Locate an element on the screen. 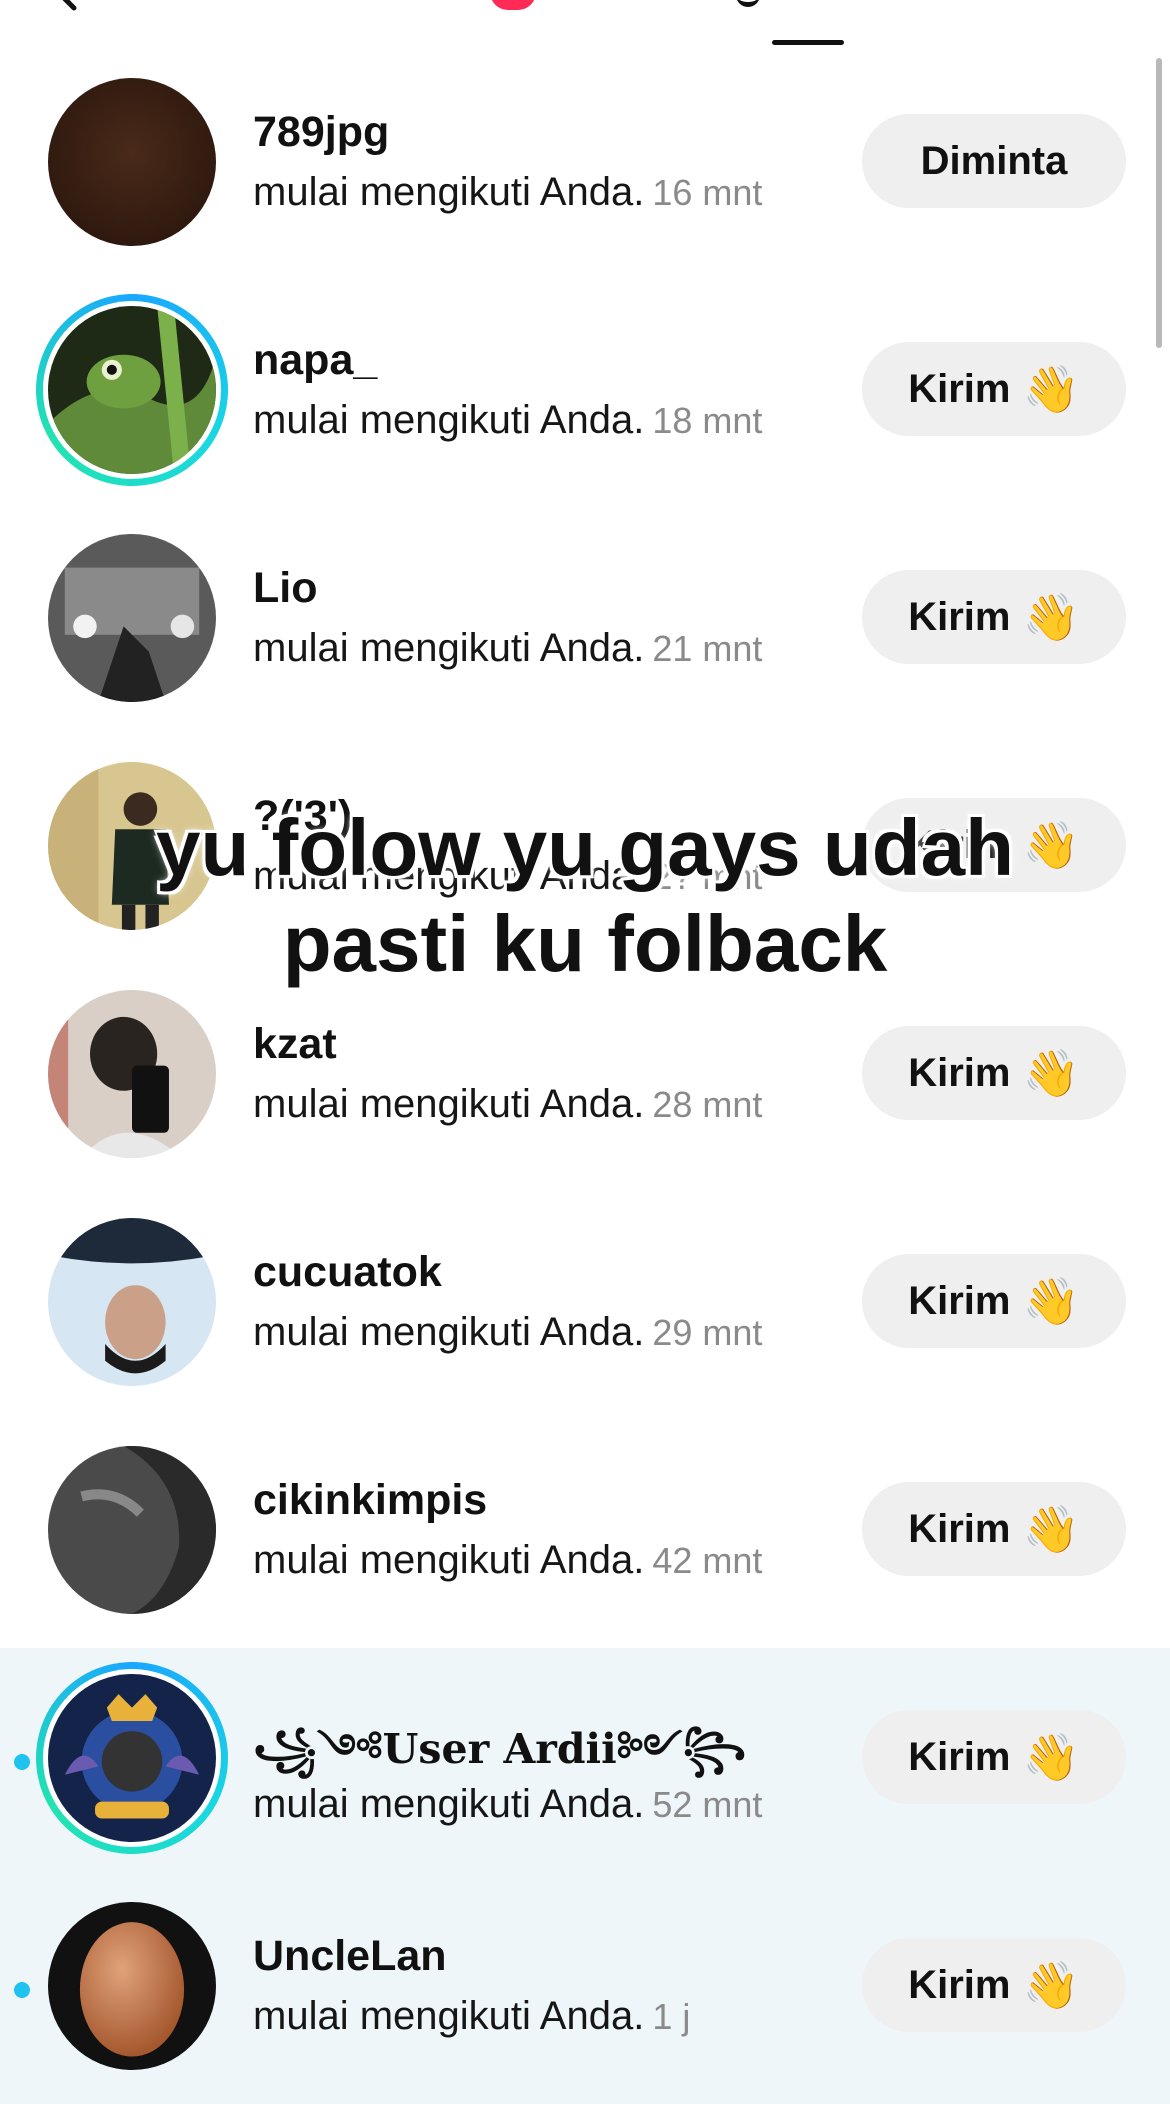 The image size is (1170, 2104). grayscale-avatar-icon is located at coordinates (132, 1530).